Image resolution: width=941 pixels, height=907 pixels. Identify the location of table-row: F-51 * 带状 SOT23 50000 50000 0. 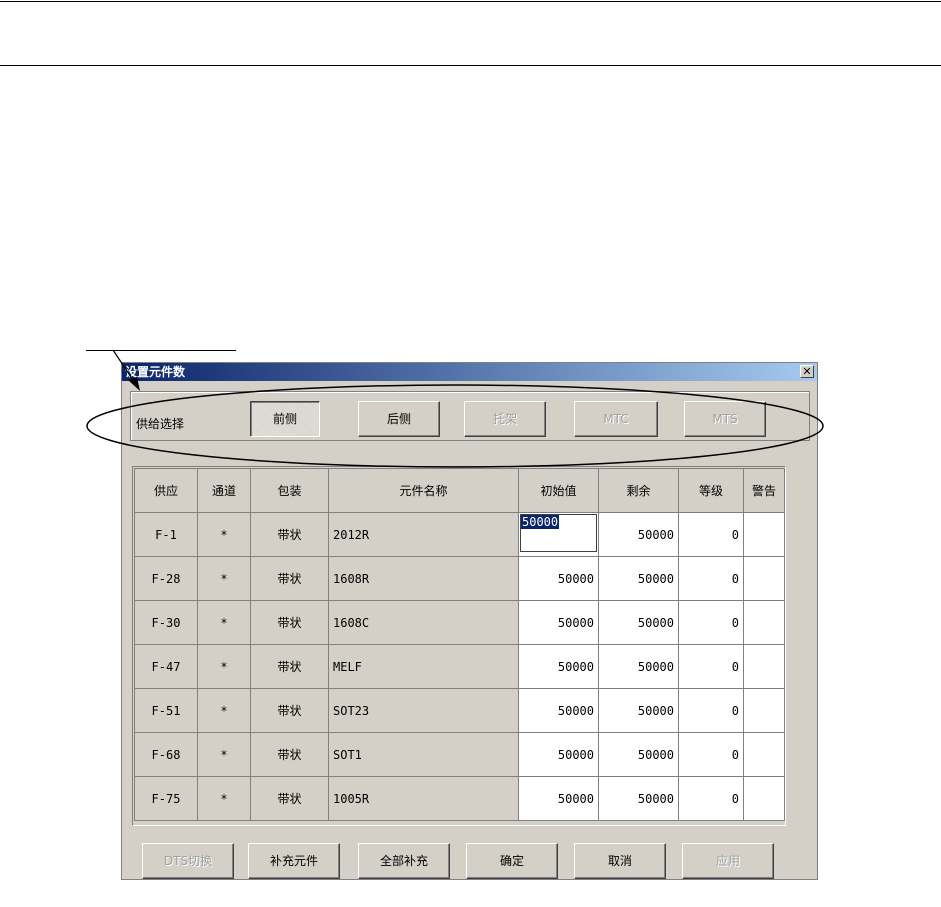
(459, 710).